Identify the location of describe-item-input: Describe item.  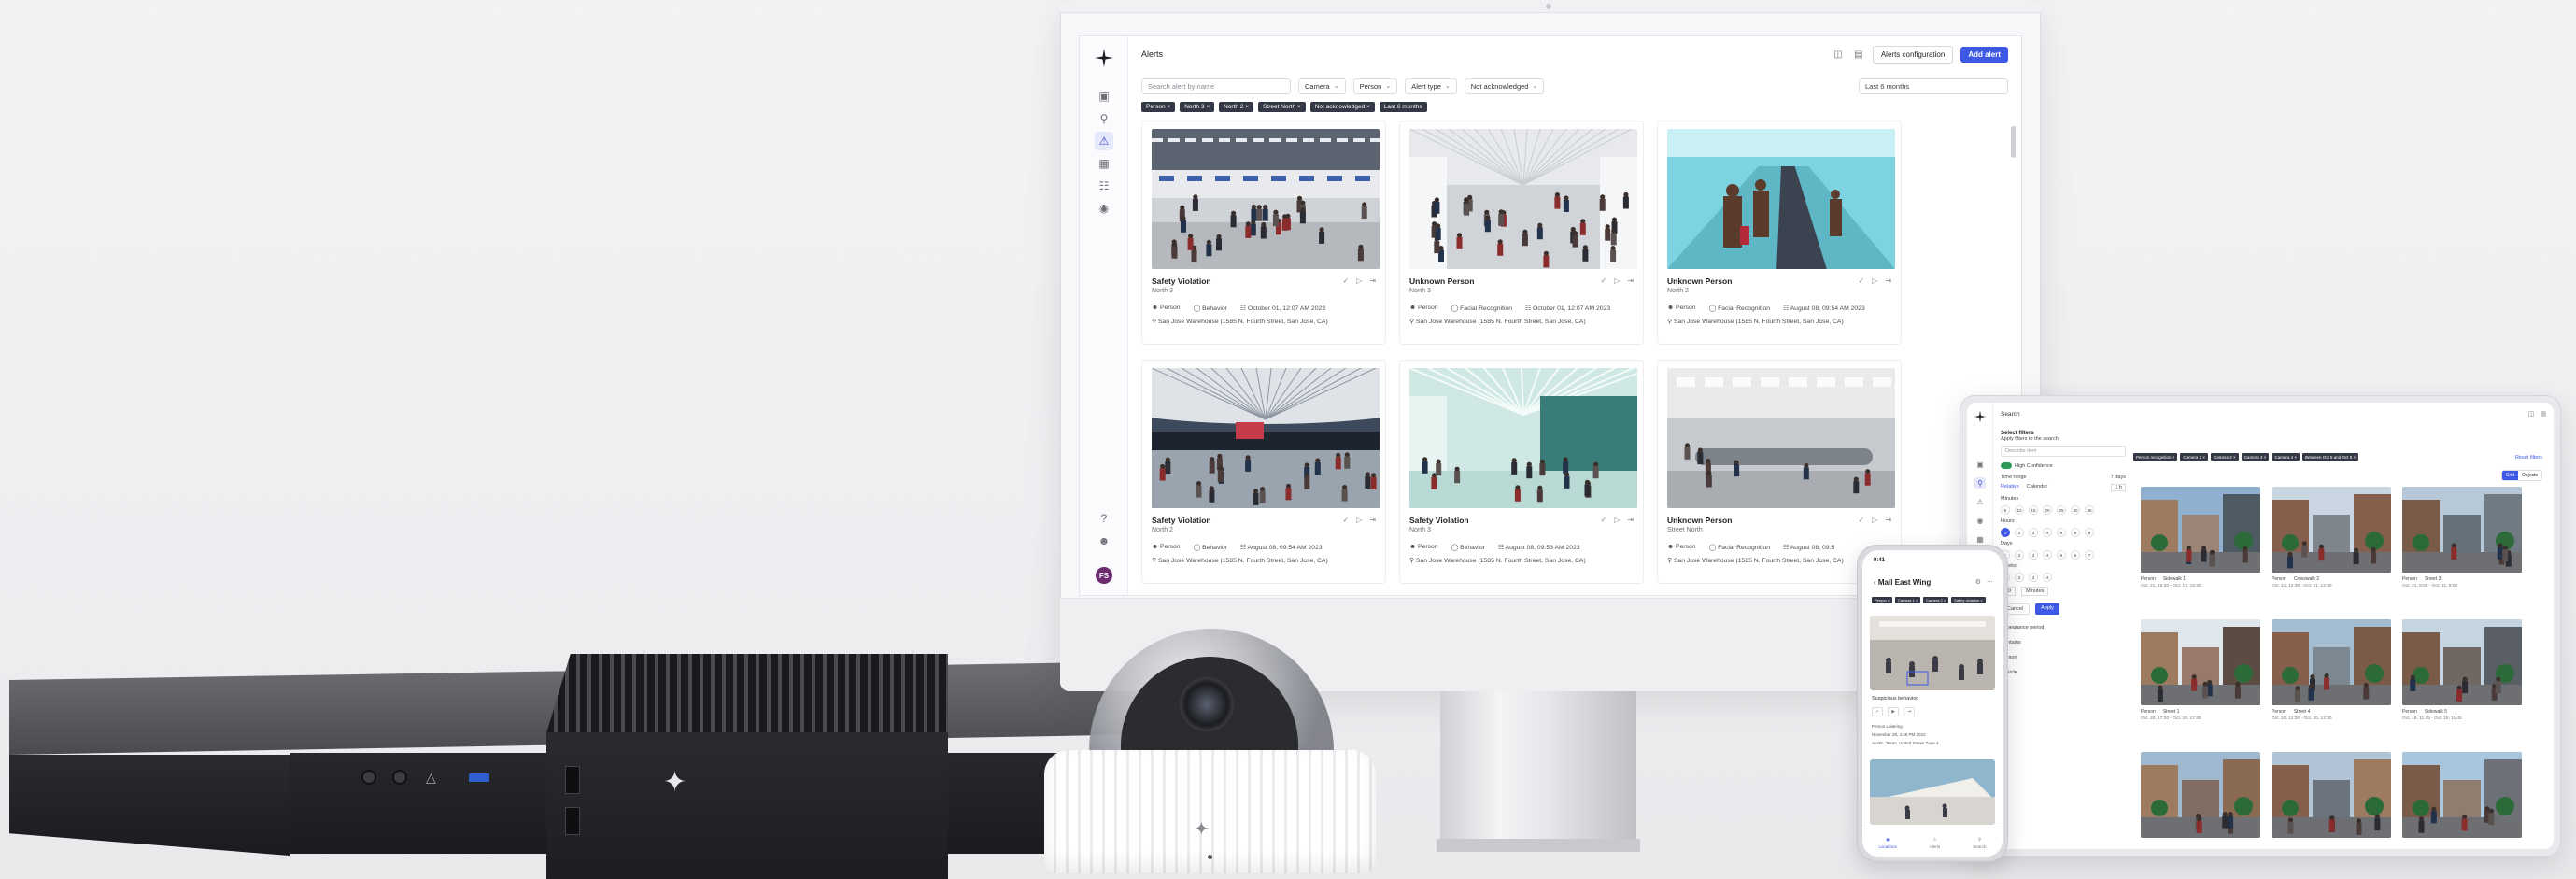
(2063, 452).